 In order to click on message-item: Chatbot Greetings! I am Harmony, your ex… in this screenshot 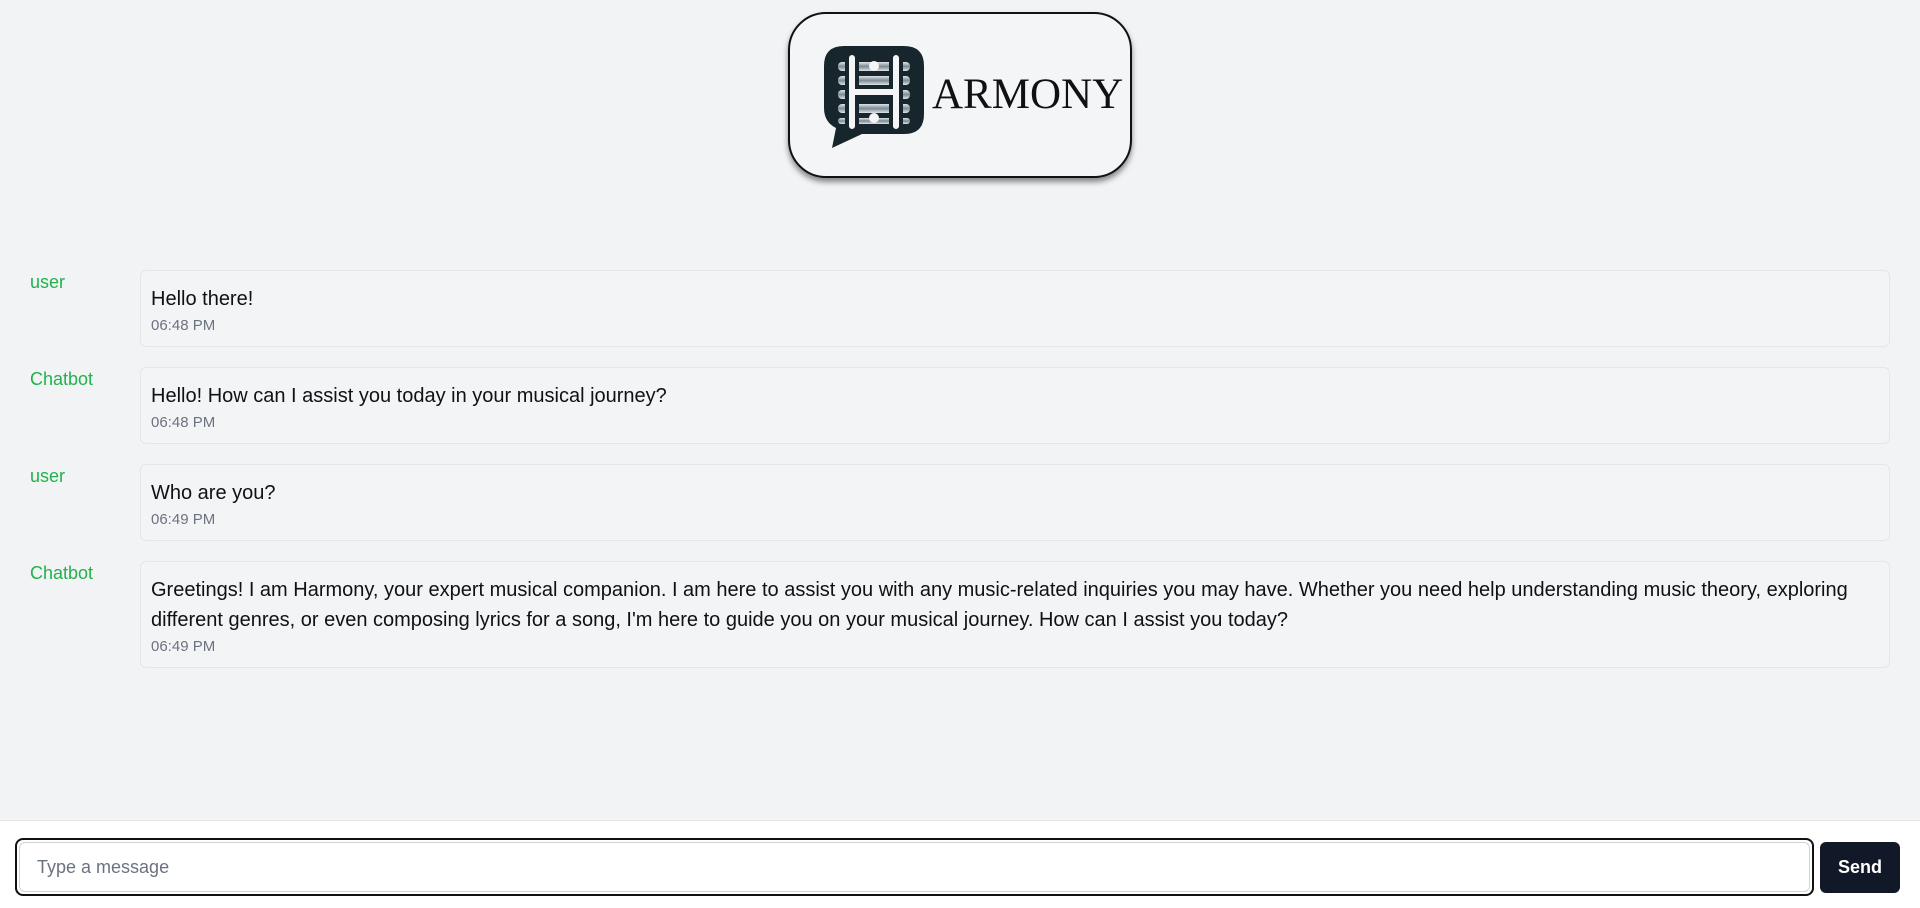, I will do `click(960, 614)`.